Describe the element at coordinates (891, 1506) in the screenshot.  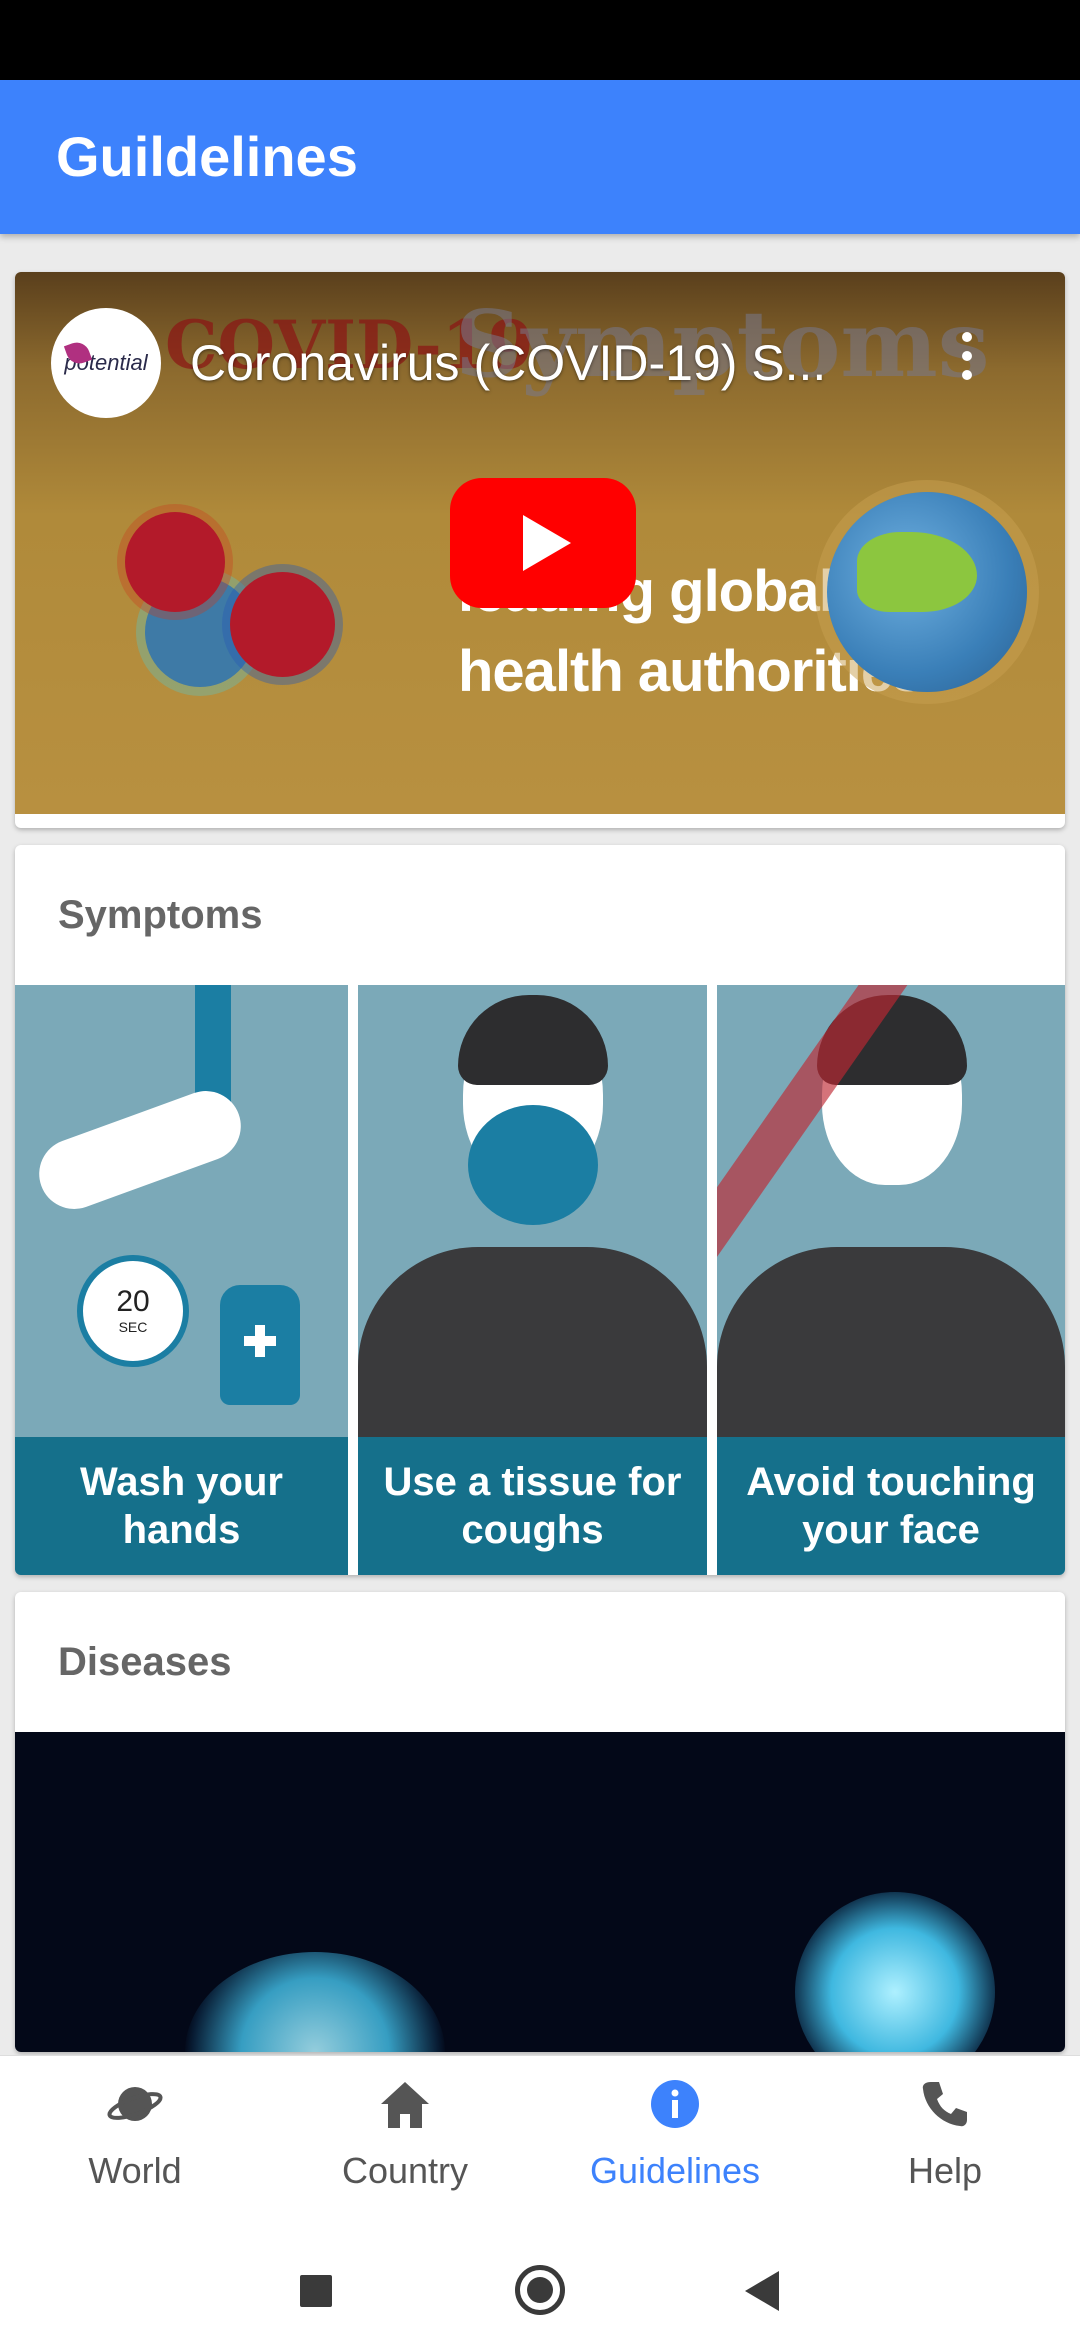
I see `tile-caption: Avoid touching your face` at that location.